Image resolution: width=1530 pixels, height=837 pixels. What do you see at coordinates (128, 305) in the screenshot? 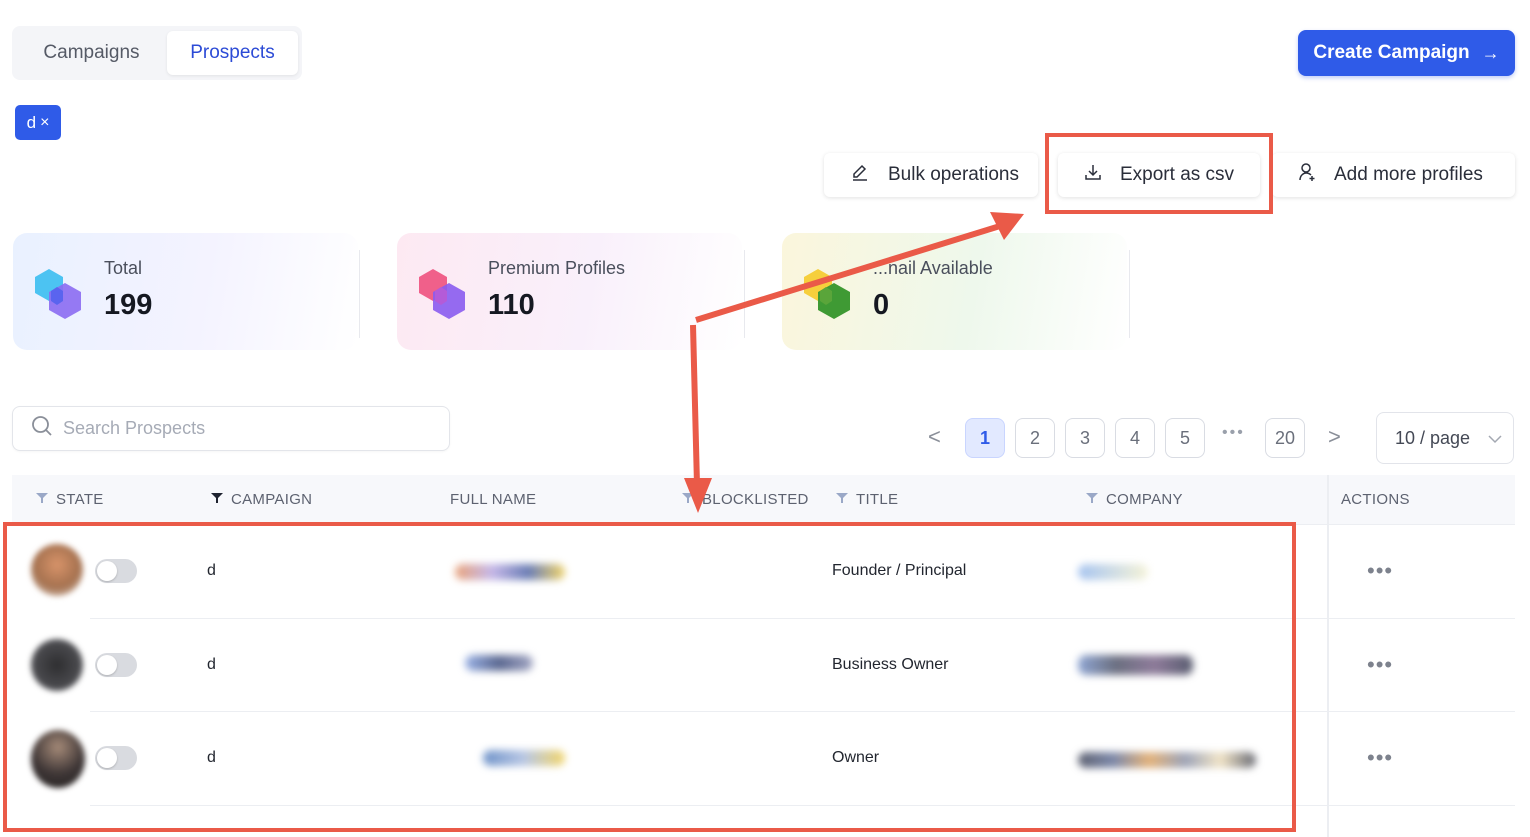
I see `total-value: 199` at bounding box center [128, 305].